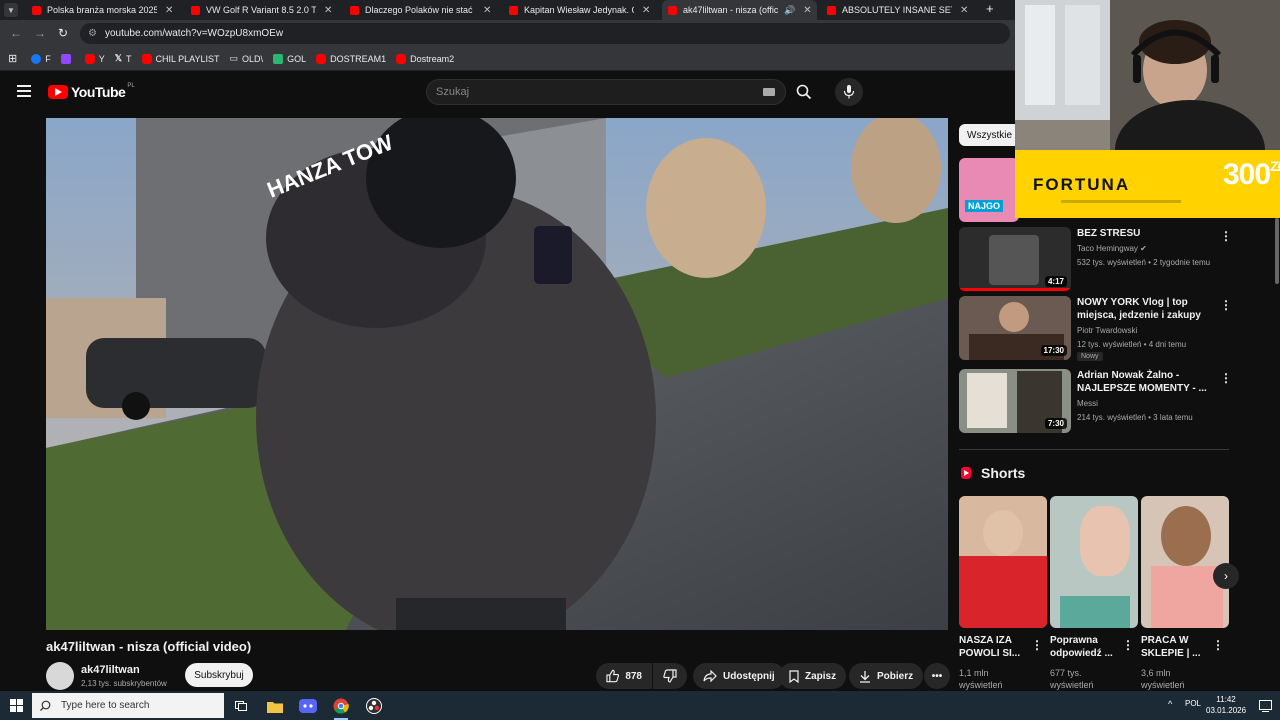  Describe the element at coordinates (739, 10) in the screenshot. I see `browser-tab-active: ak47liltwan - nisza (official v 🔊 ✕` at that location.